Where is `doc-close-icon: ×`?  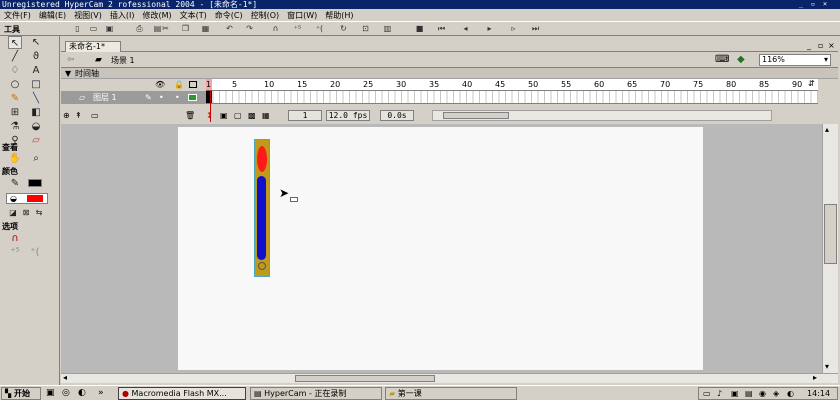 doc-close-icon: × is located at coordinates (831, 45).